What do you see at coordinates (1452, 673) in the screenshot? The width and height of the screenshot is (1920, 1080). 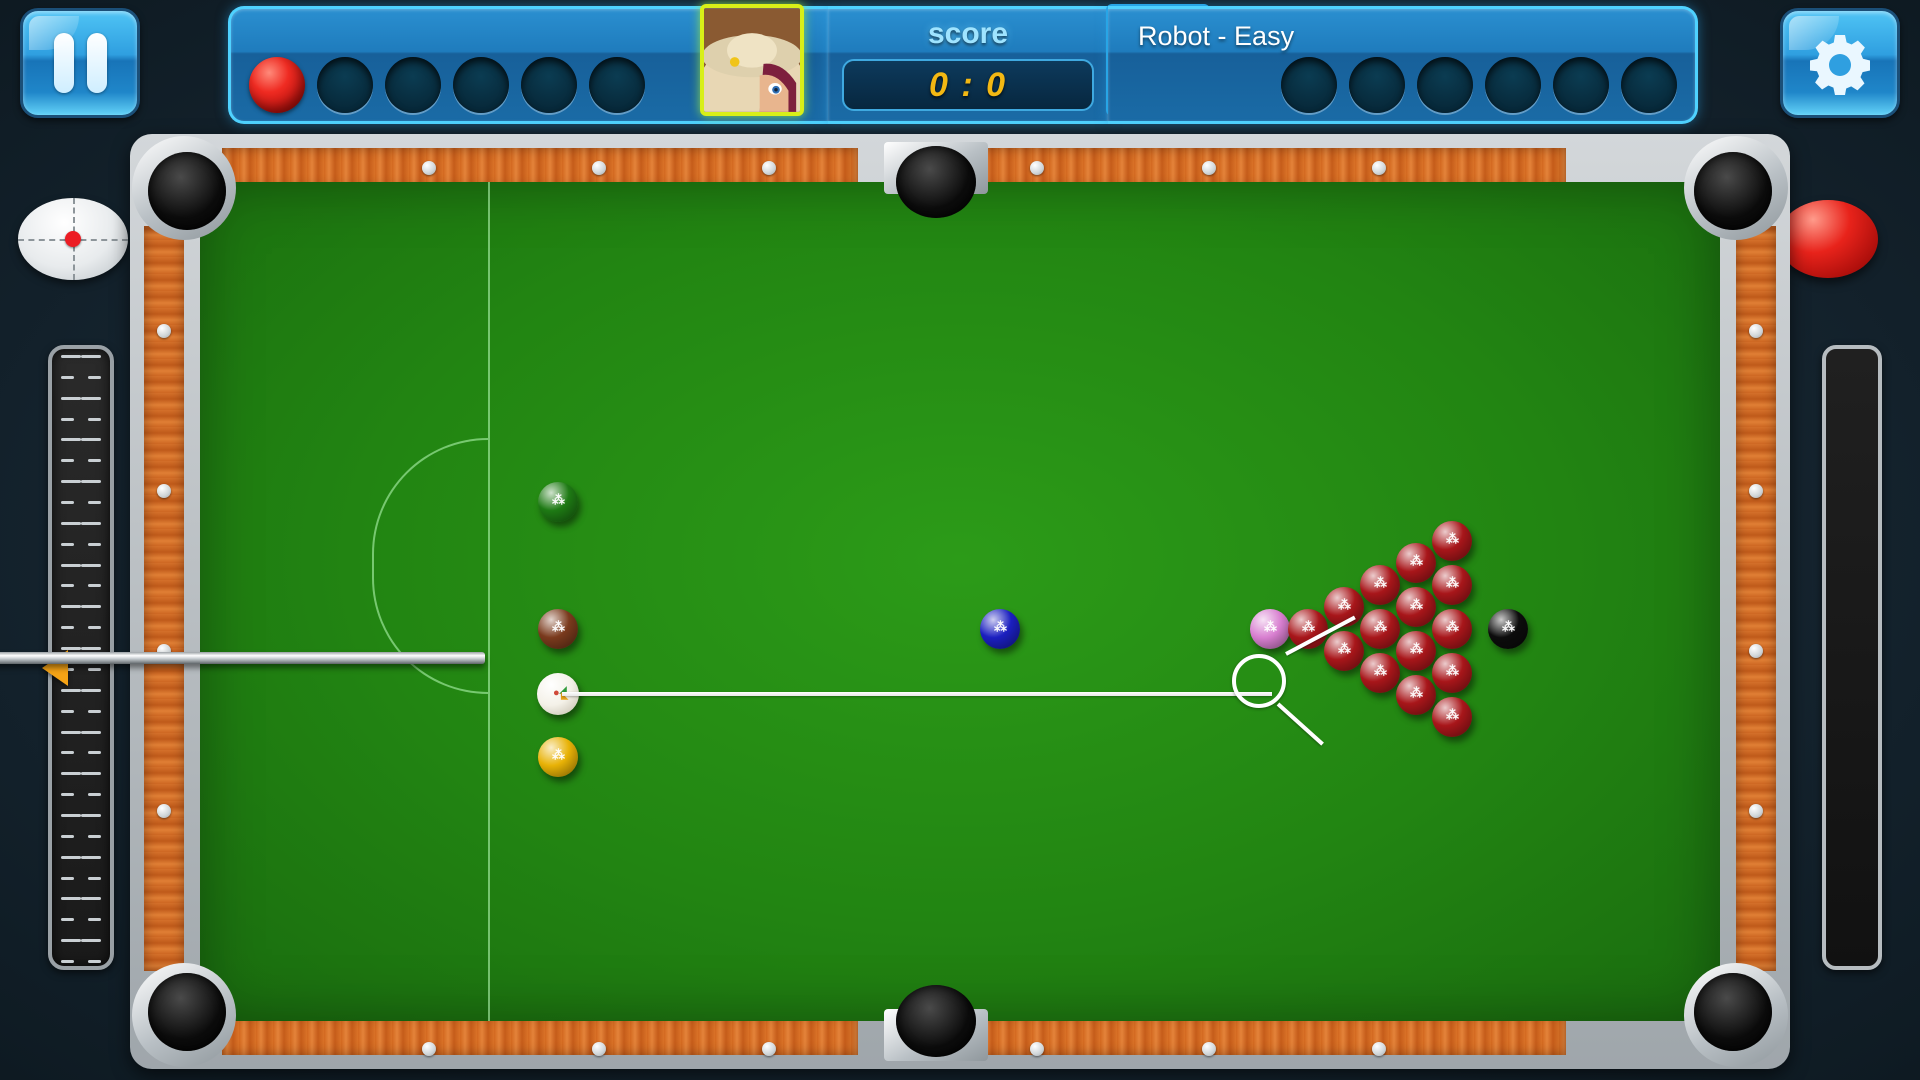 I see `ball-red-14: ⁂` at bounding box center [1452, 673].